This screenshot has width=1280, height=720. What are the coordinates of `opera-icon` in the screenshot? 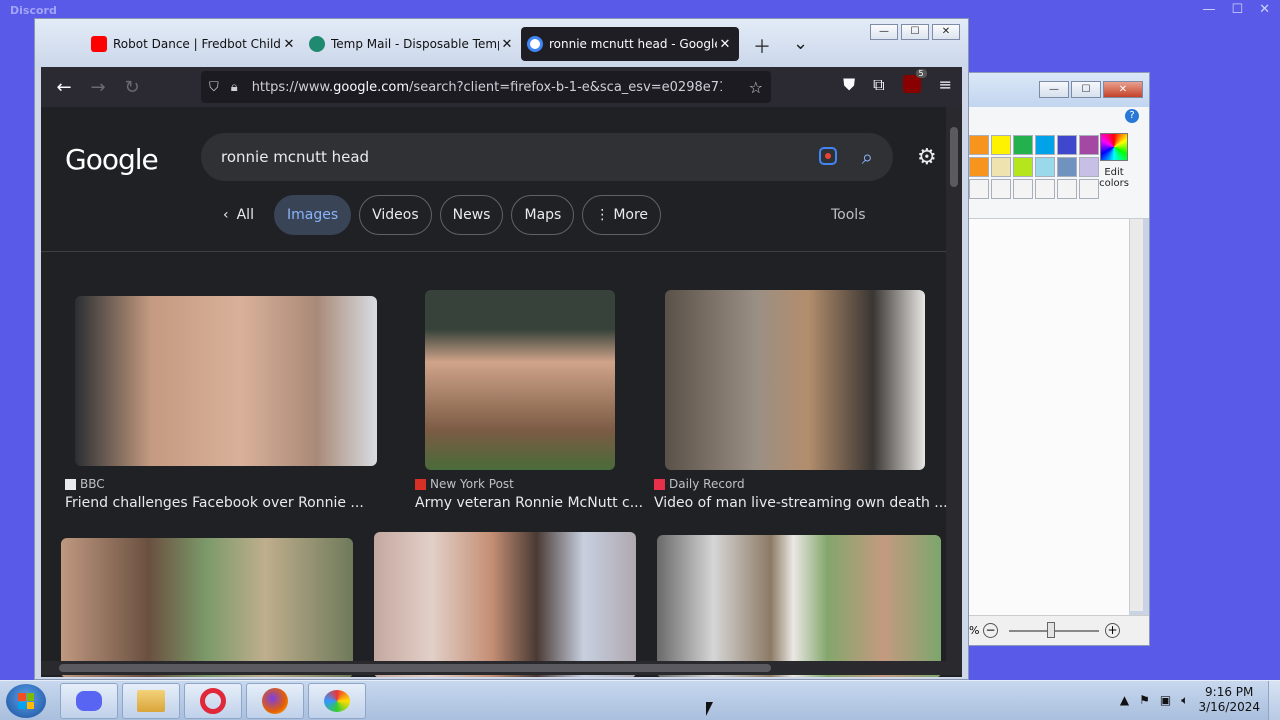 It's located at (213, 701).